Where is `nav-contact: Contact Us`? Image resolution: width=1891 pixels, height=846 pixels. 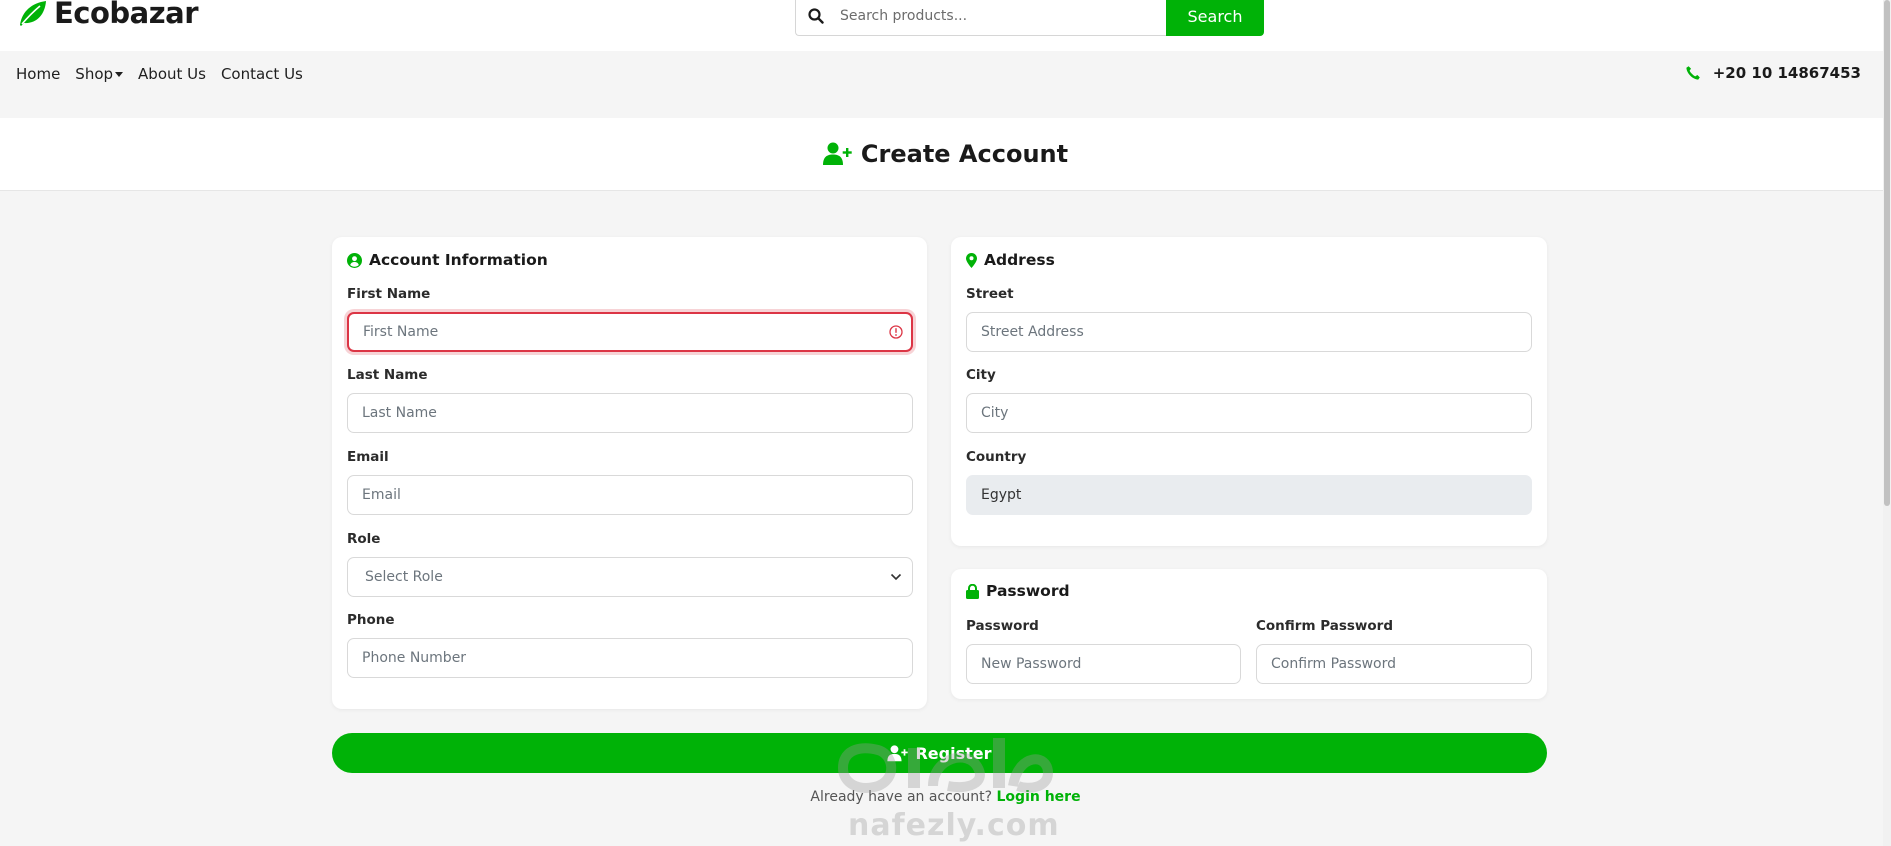
nav-contact: Contact Us is located at coordinates (262, 74).